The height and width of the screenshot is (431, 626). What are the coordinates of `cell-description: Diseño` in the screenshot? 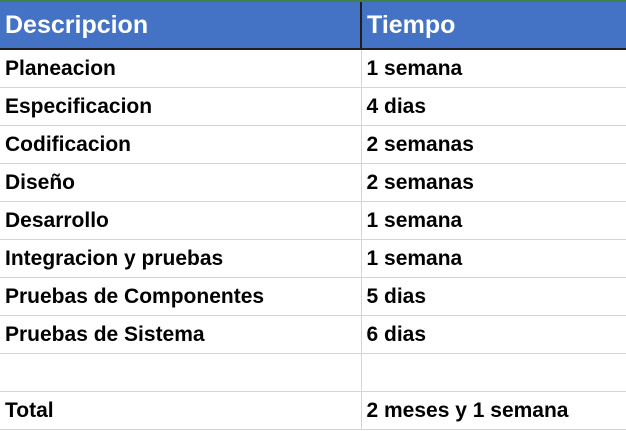 It's located at (181, 182).